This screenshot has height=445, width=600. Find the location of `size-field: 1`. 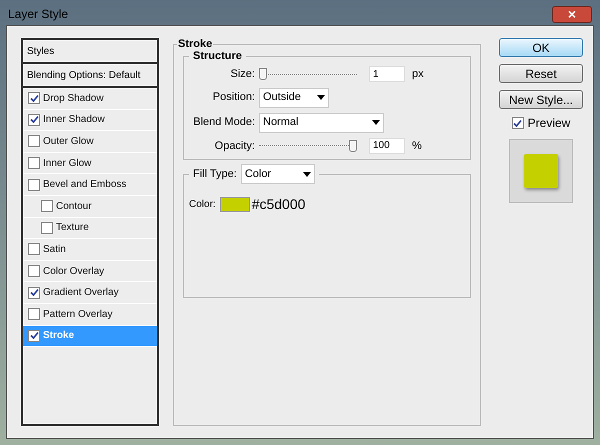

size-field: 1 is located at coordinates (387, 74).